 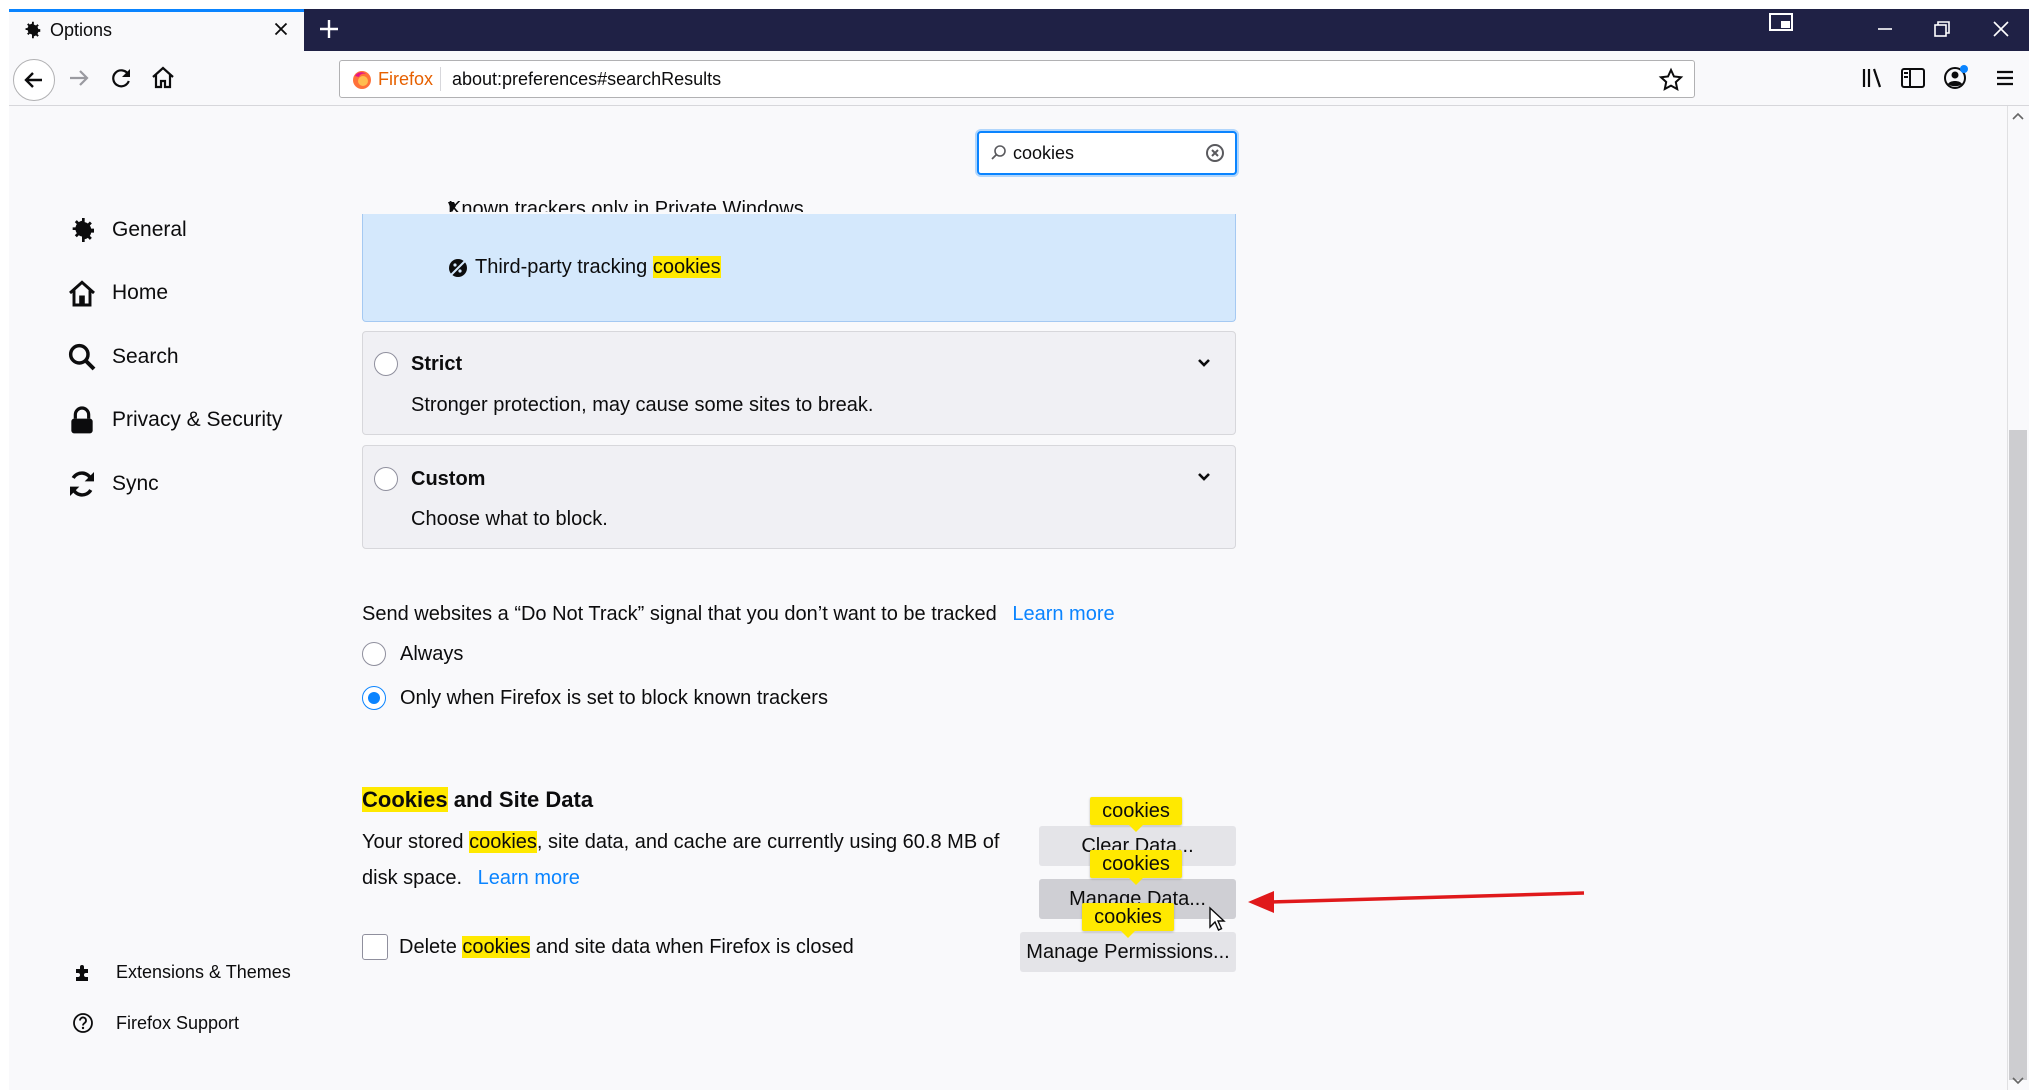 I want to click on strict-radio, so click(x=386, y=364).